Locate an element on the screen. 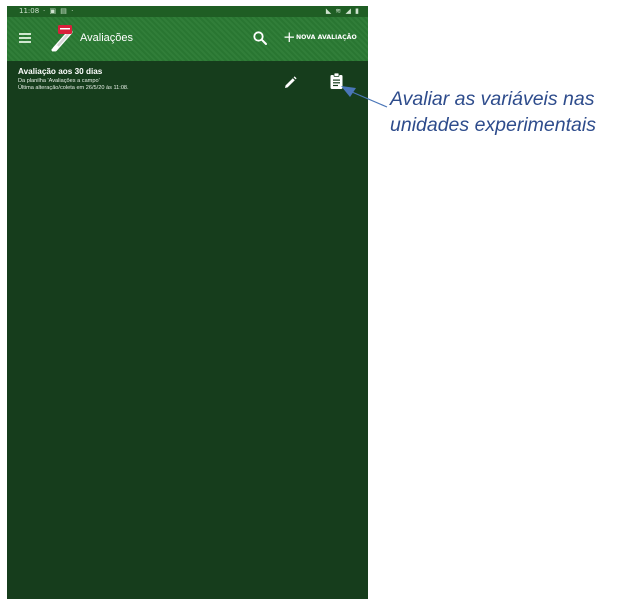 Image resolution: width=633 pixels, height=608 pixels. page-title: Avaliações is located at coordinates (106, 38).